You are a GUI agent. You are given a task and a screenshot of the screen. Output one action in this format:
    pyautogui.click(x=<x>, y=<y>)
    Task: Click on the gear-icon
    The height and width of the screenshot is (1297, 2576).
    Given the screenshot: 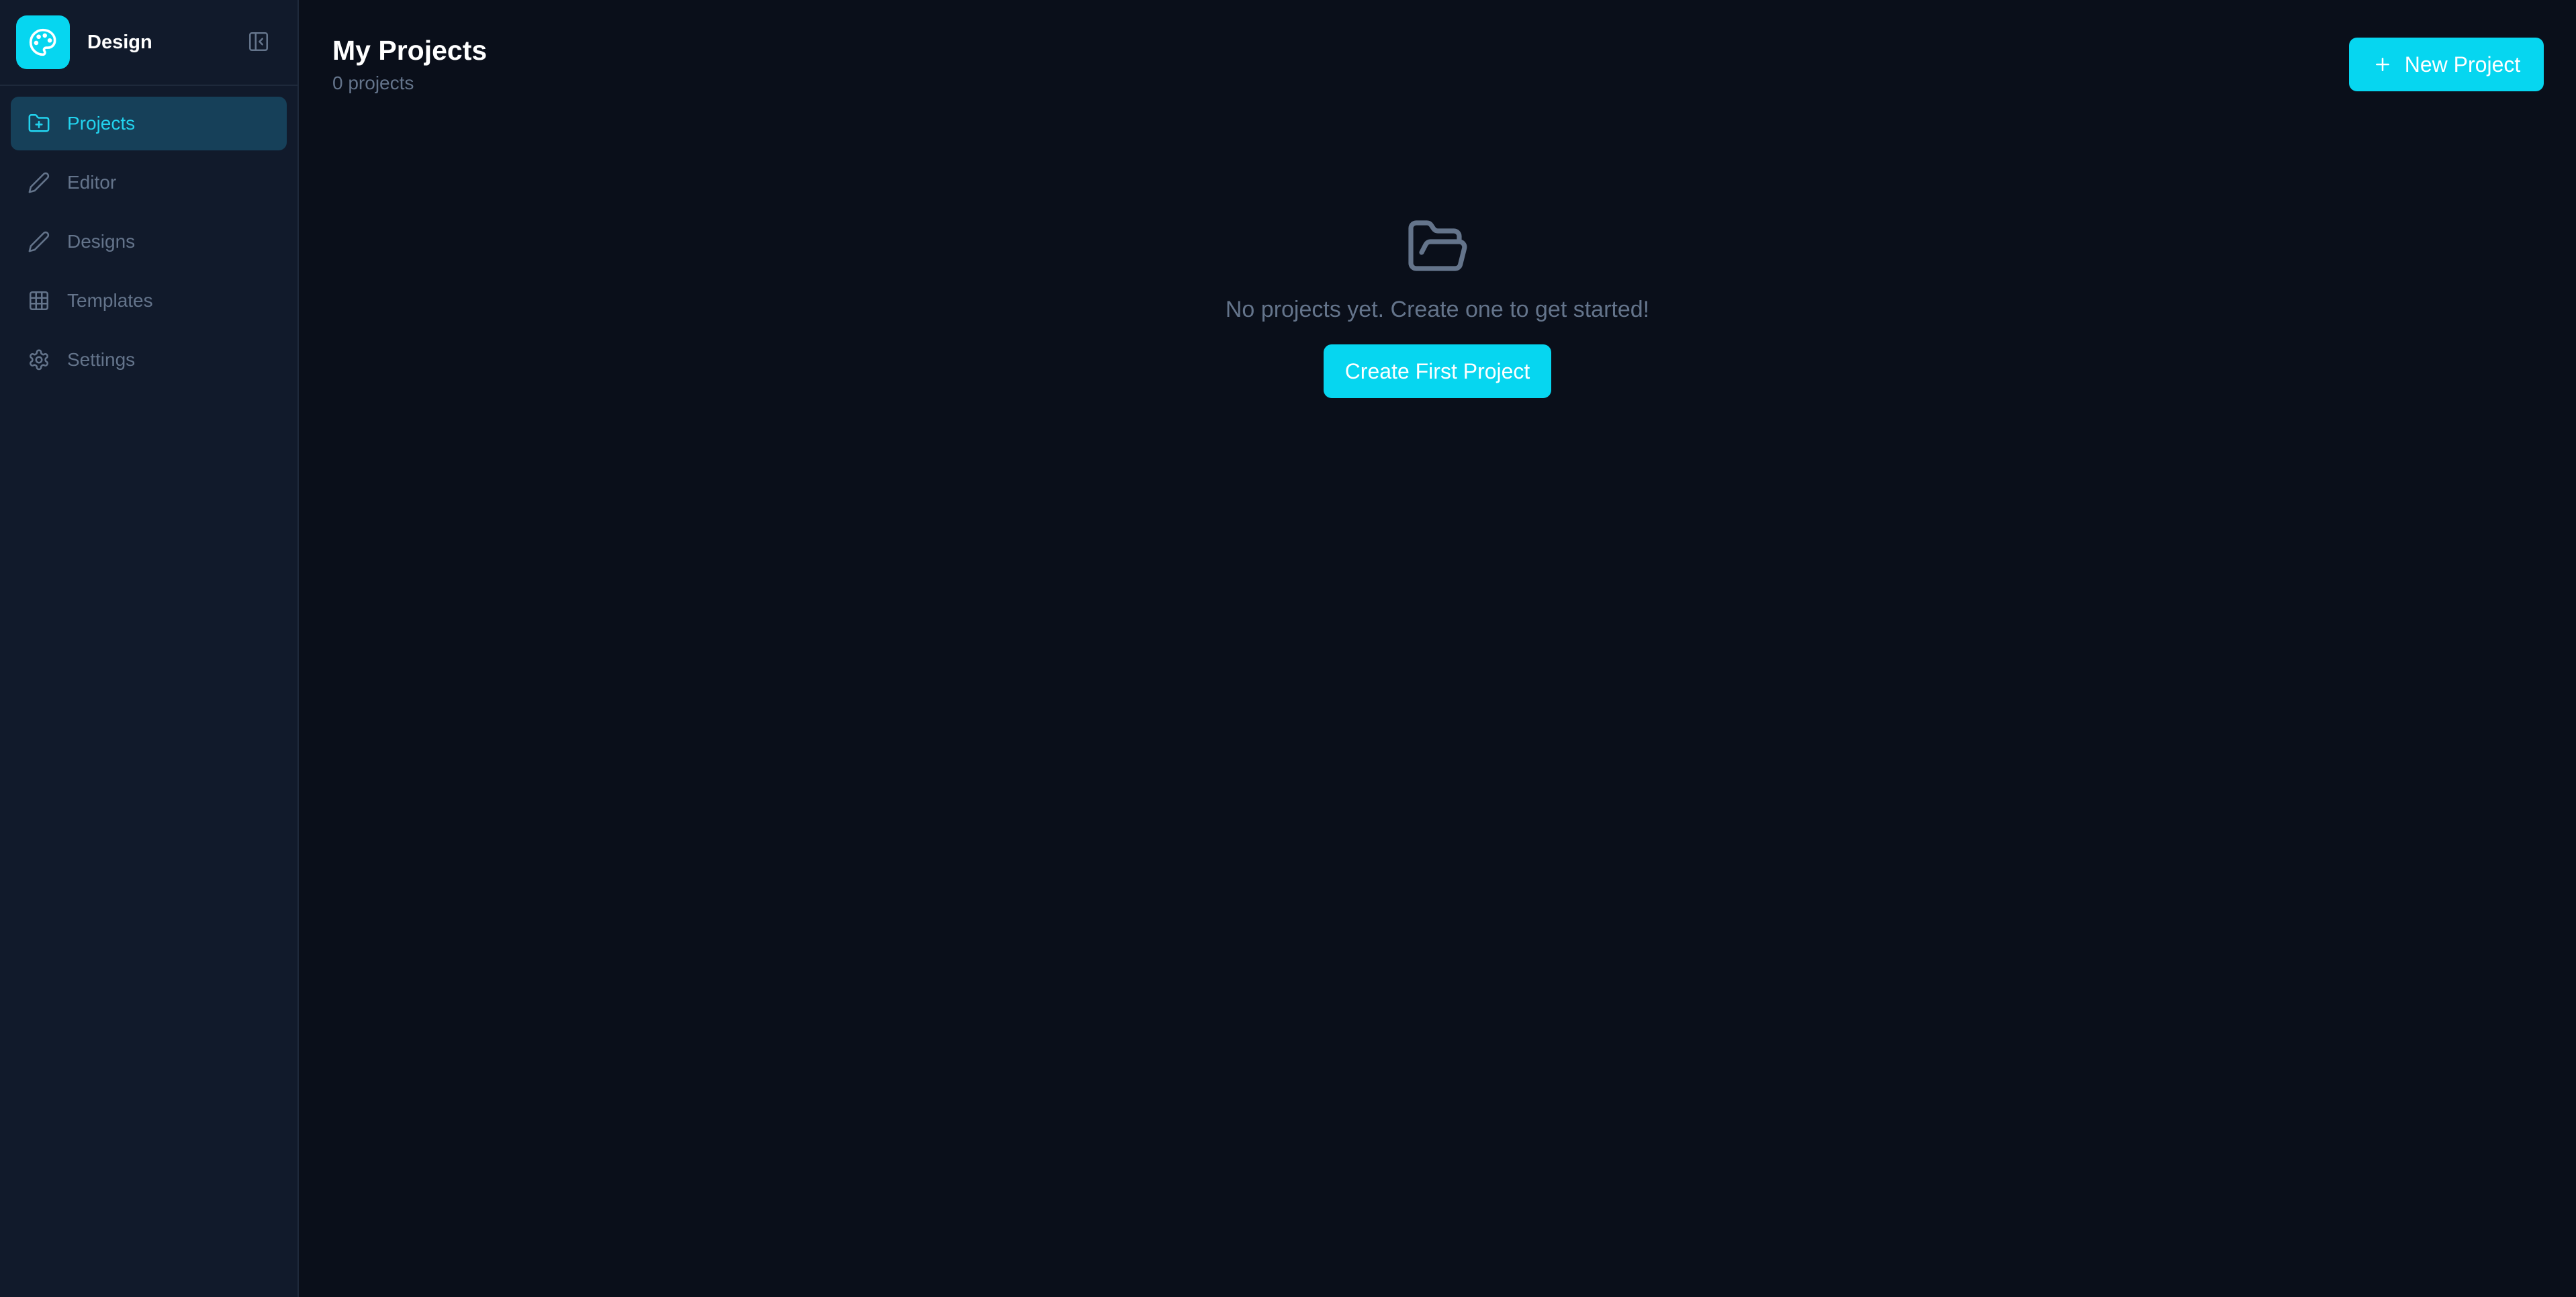 What is the action you would take?
    pyautogui.click(x=39, y=360)
    